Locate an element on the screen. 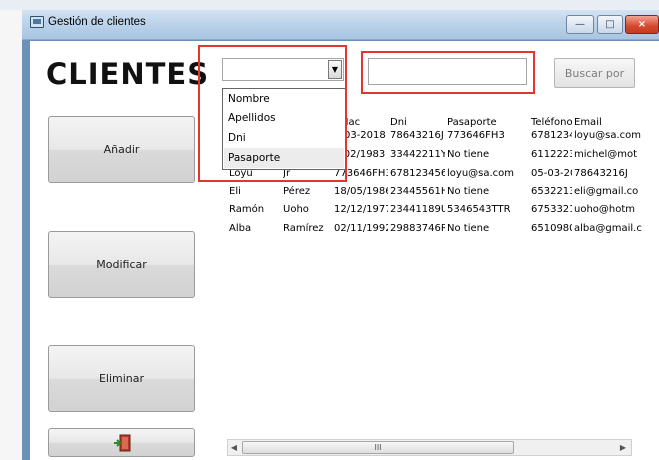  highlight-box-dropdown is located at coordinates (272, 113).